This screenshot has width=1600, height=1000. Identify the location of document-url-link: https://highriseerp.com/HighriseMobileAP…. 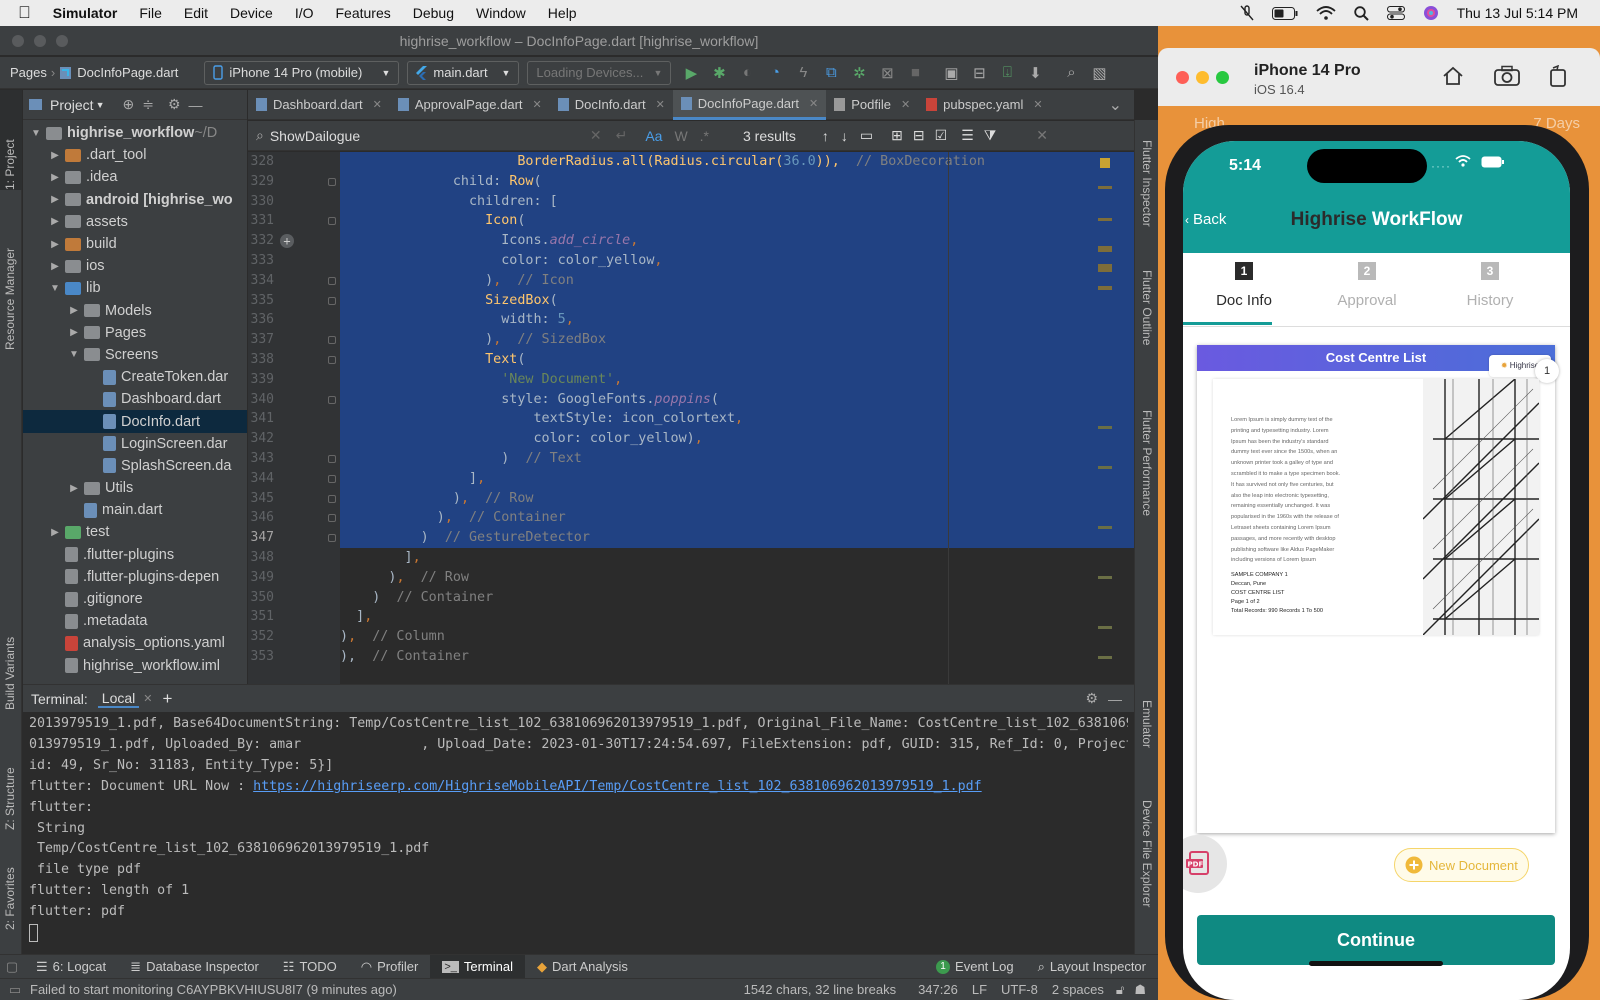
(617, 786).